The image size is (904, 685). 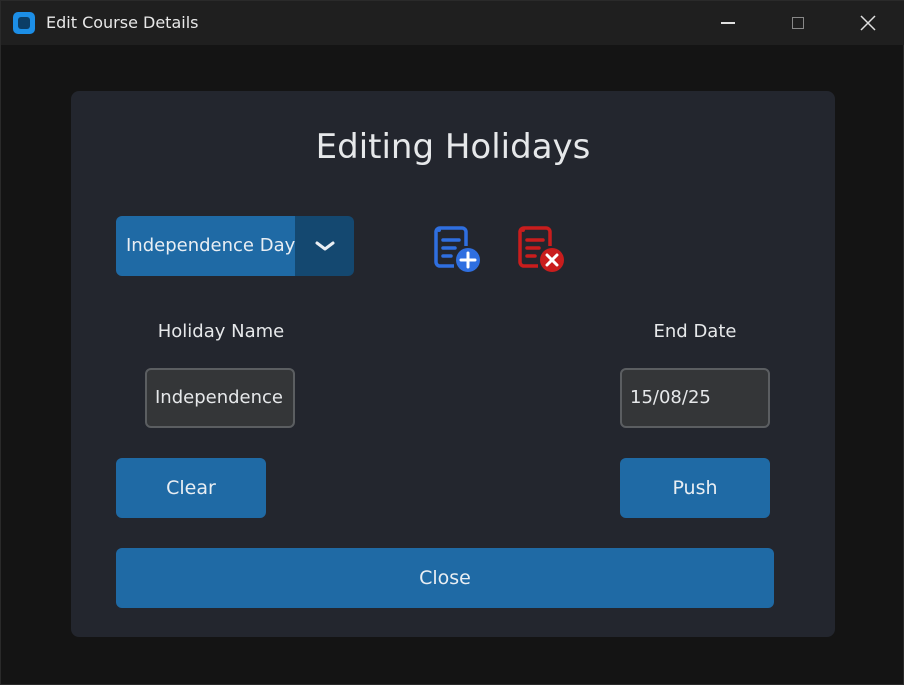 I want to click on title-bar: Edit Course Details, so click(x=452, y=23).